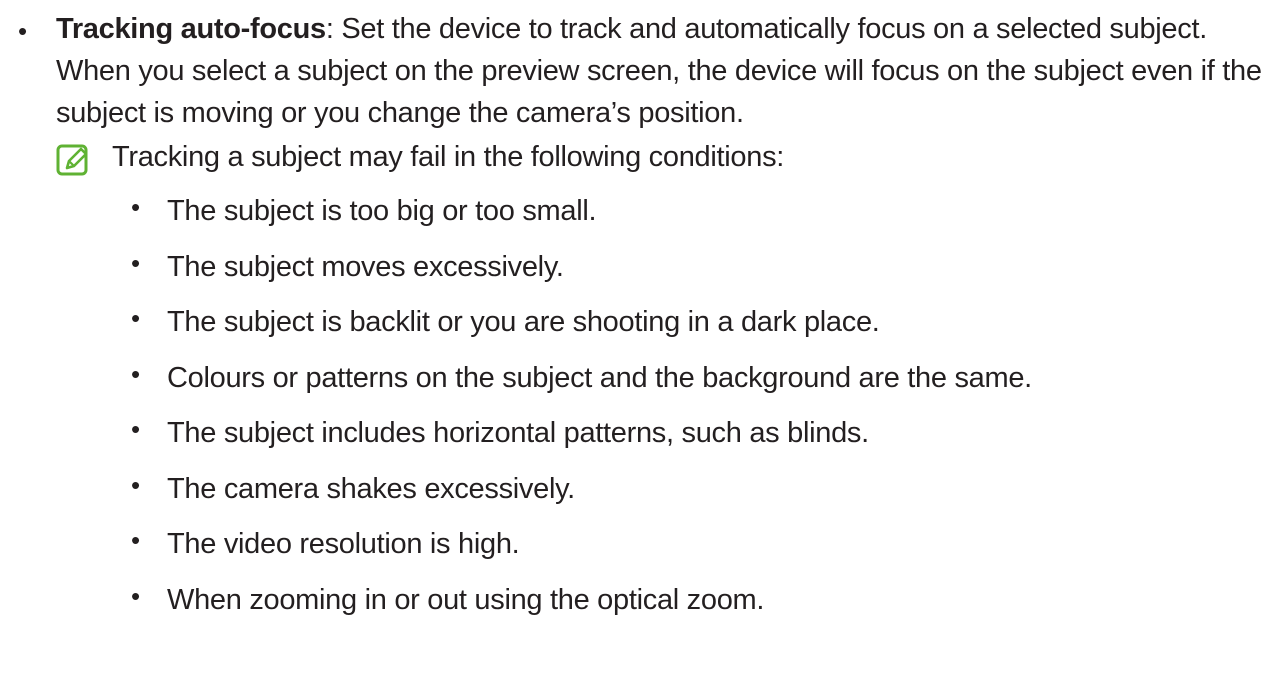 The image size is (1282, 675). Describe the element at coordinates (641, 218) in the screenshot. I see `list-item: • The subject is too big or too small.` at that location.